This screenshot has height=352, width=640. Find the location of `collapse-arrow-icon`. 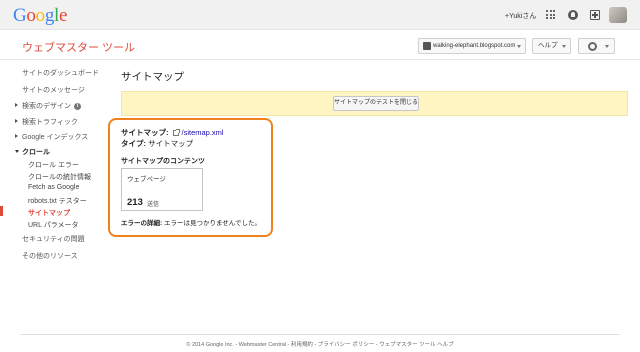

collapse-arrow-icon is located at coordinates (17, 151).